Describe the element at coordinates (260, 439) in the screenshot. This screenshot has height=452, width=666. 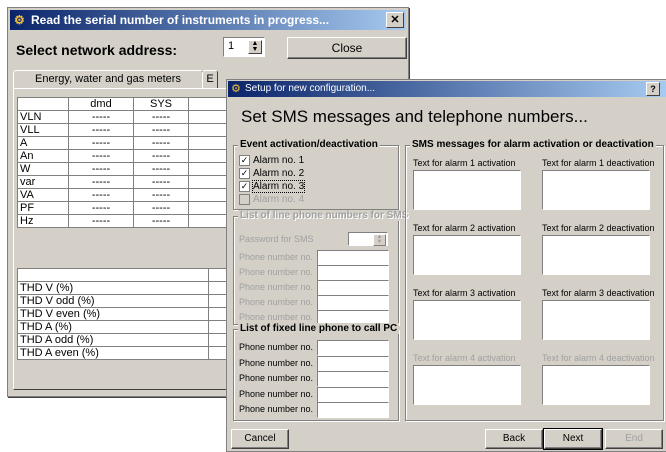
I see `cancel-button: Cancel` at that location.